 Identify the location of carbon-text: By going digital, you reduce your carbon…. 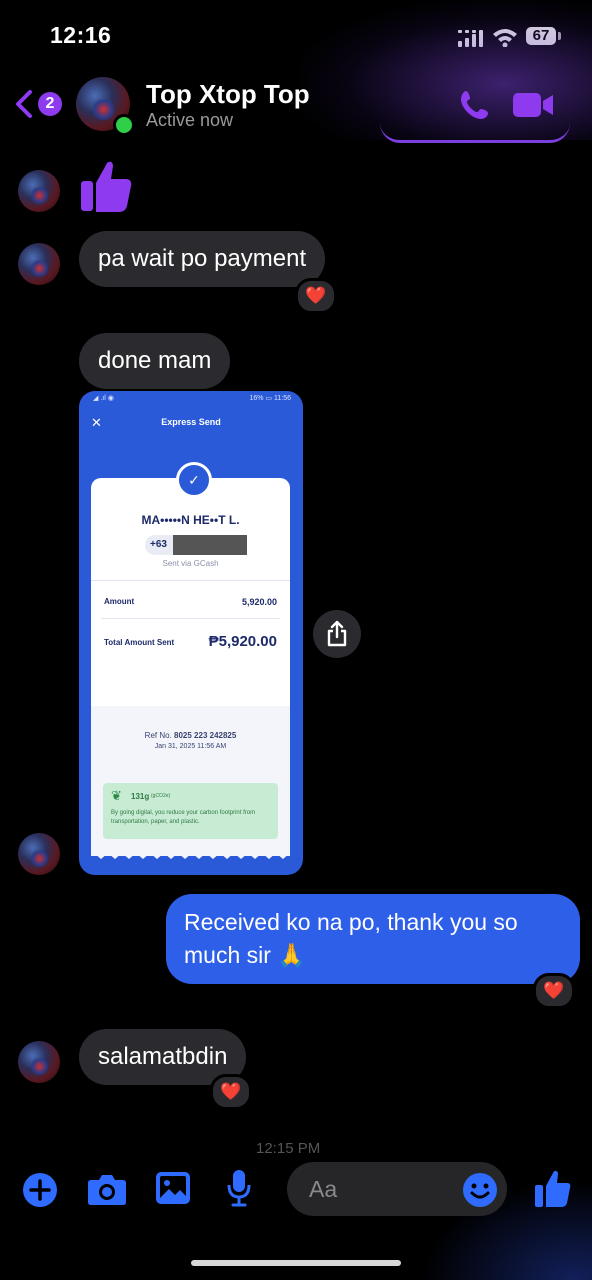
(183, 817).